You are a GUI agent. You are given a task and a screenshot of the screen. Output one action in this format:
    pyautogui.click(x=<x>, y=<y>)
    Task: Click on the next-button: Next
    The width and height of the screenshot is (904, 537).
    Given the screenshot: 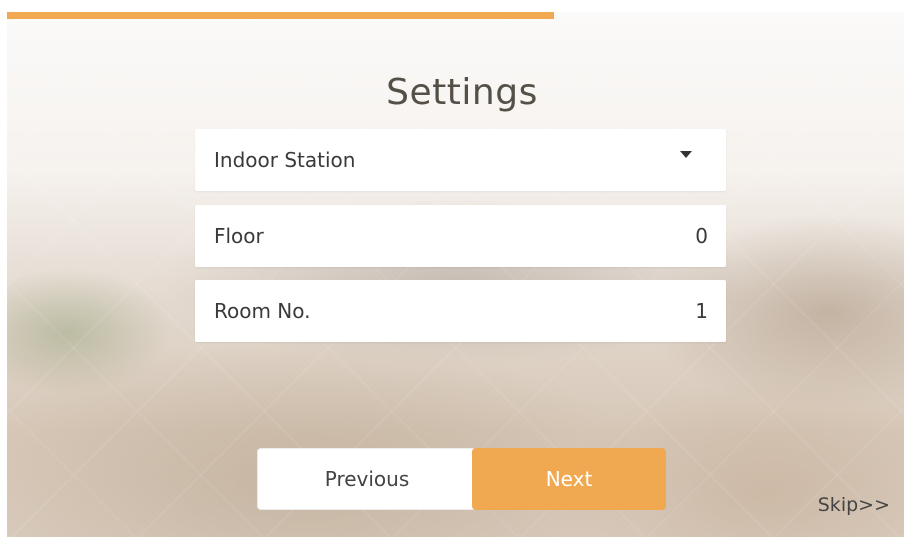 What is the action you would take?
    pyautogui.click(x=569, y=479)
    